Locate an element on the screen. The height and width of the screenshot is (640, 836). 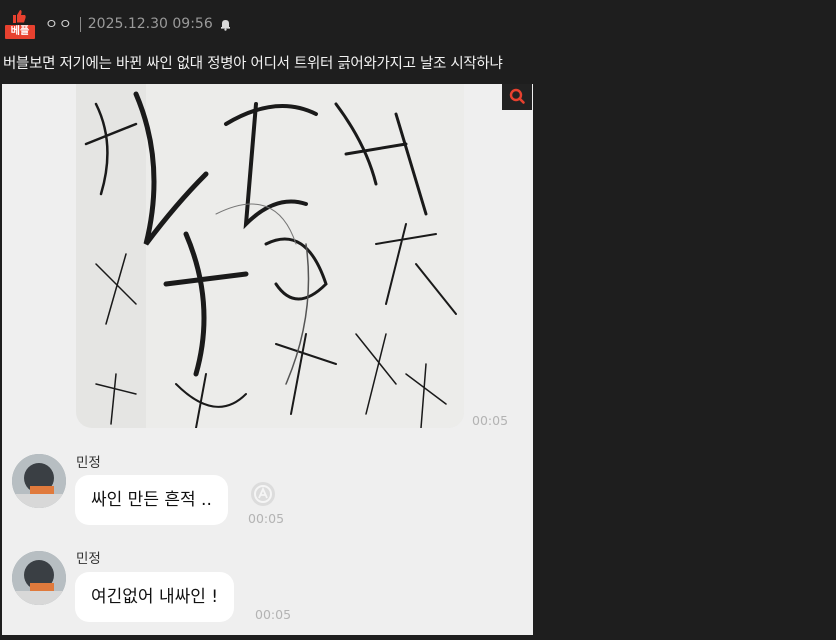
message-bubble: 싸인 만든 흔적 .. is located at coordinates (151, 500).